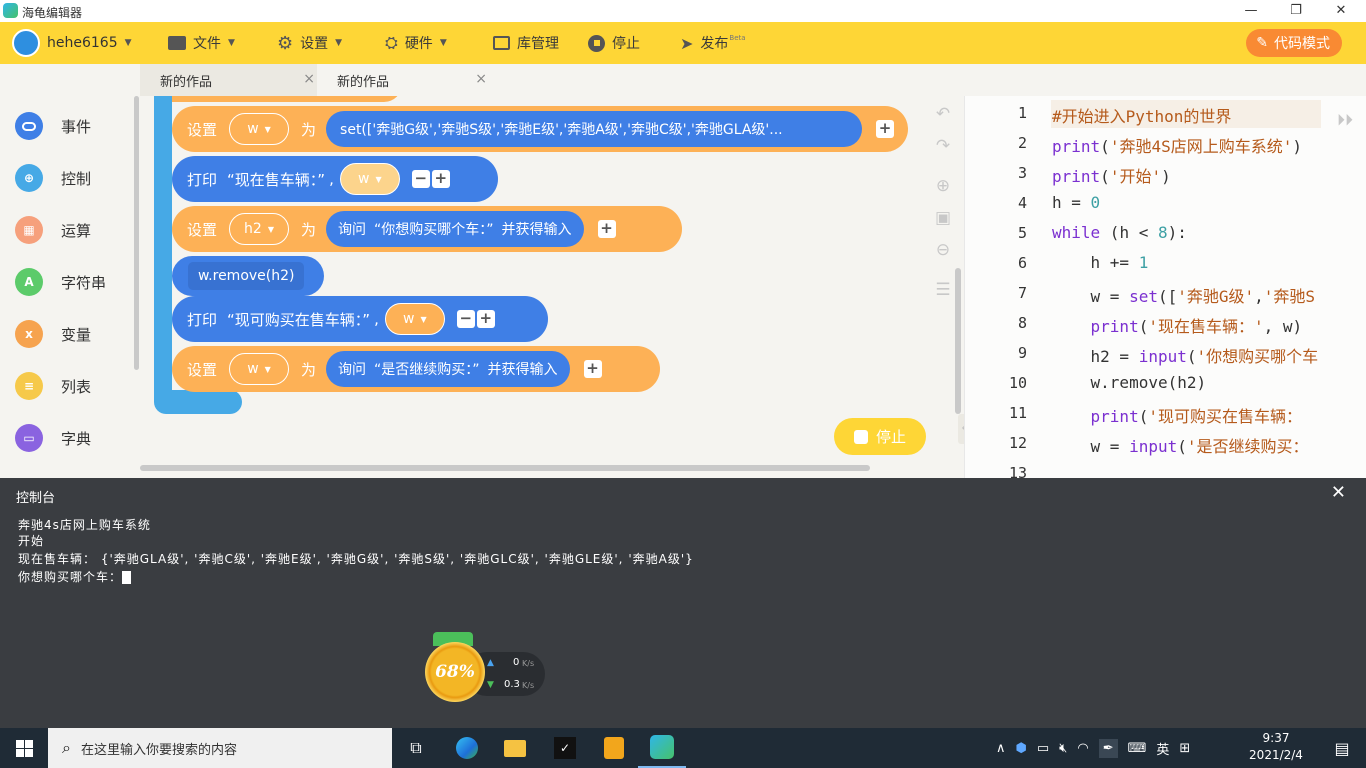  I want to click on zoom-out-icon: ⊖, so click(943, 250).